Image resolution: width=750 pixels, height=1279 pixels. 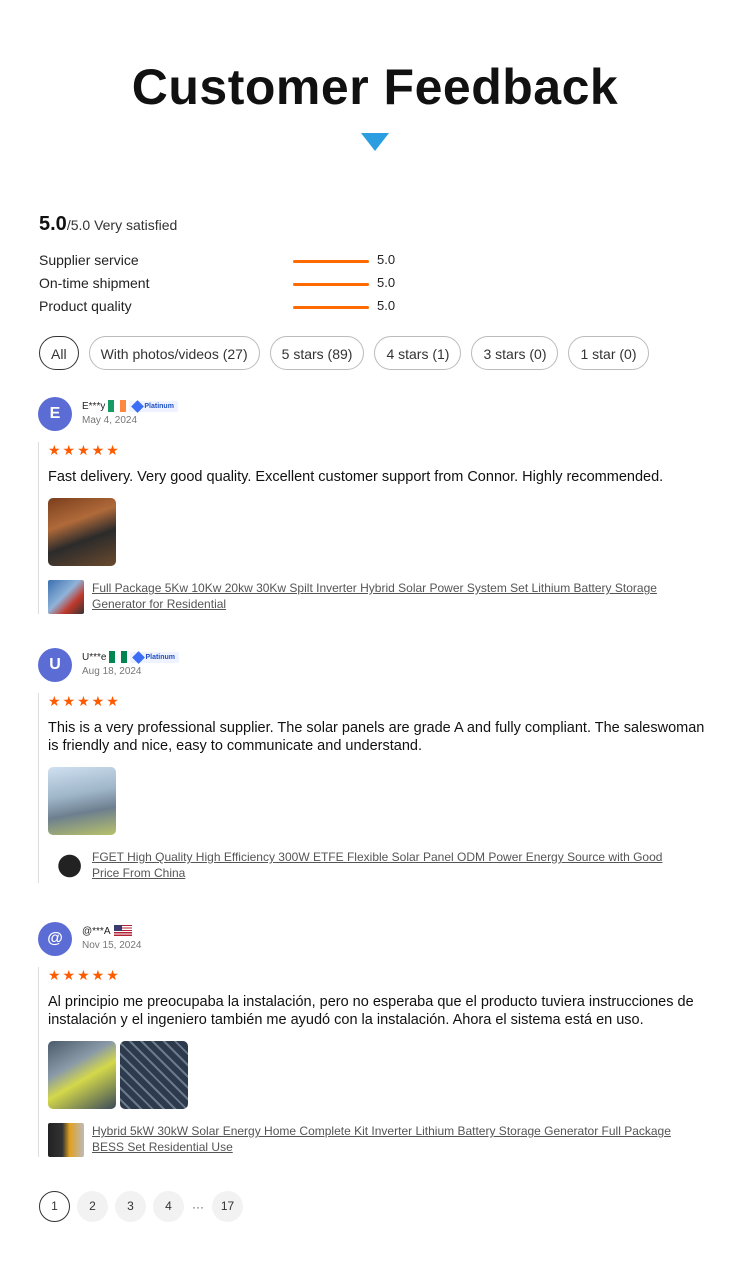 I want to click on us-flag-icon, so click(x=122, y=931).